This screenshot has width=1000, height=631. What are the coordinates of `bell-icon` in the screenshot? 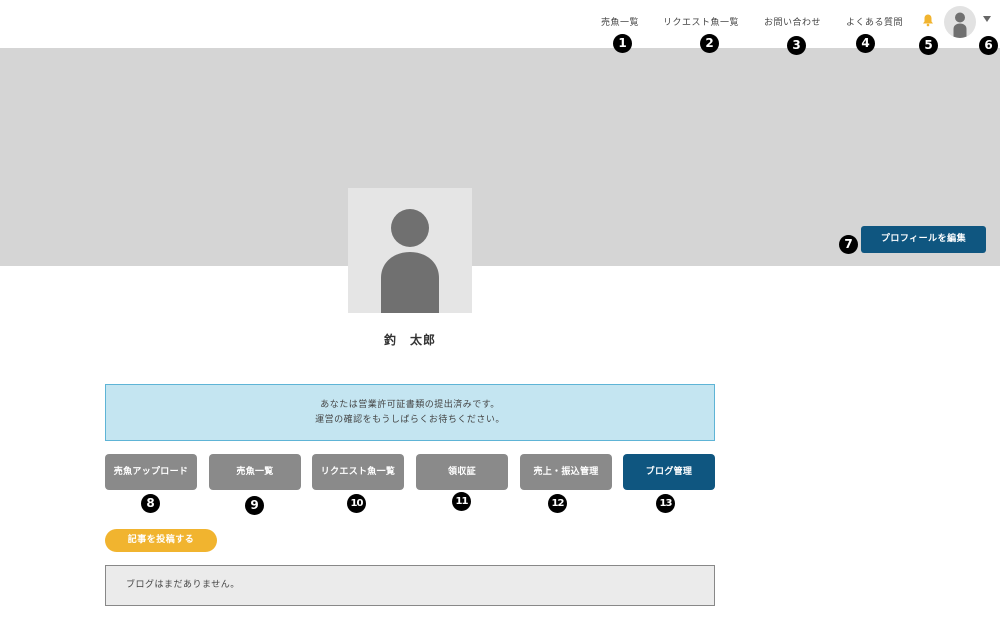 It's located at (928, 20).